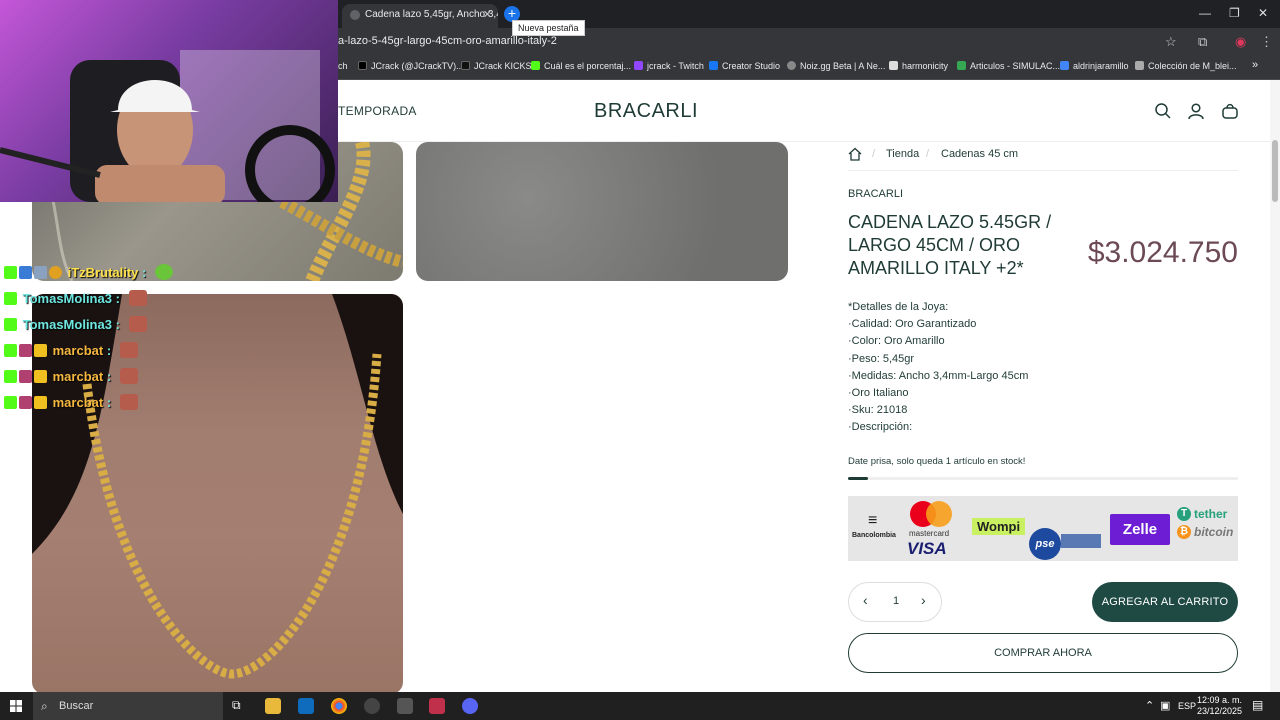 The image size is (1280, 720). What do you see at coordinates (1165, 705) in the screenshot?
I see `monitor-icon: ▣` at bounding box center [1165, 705].